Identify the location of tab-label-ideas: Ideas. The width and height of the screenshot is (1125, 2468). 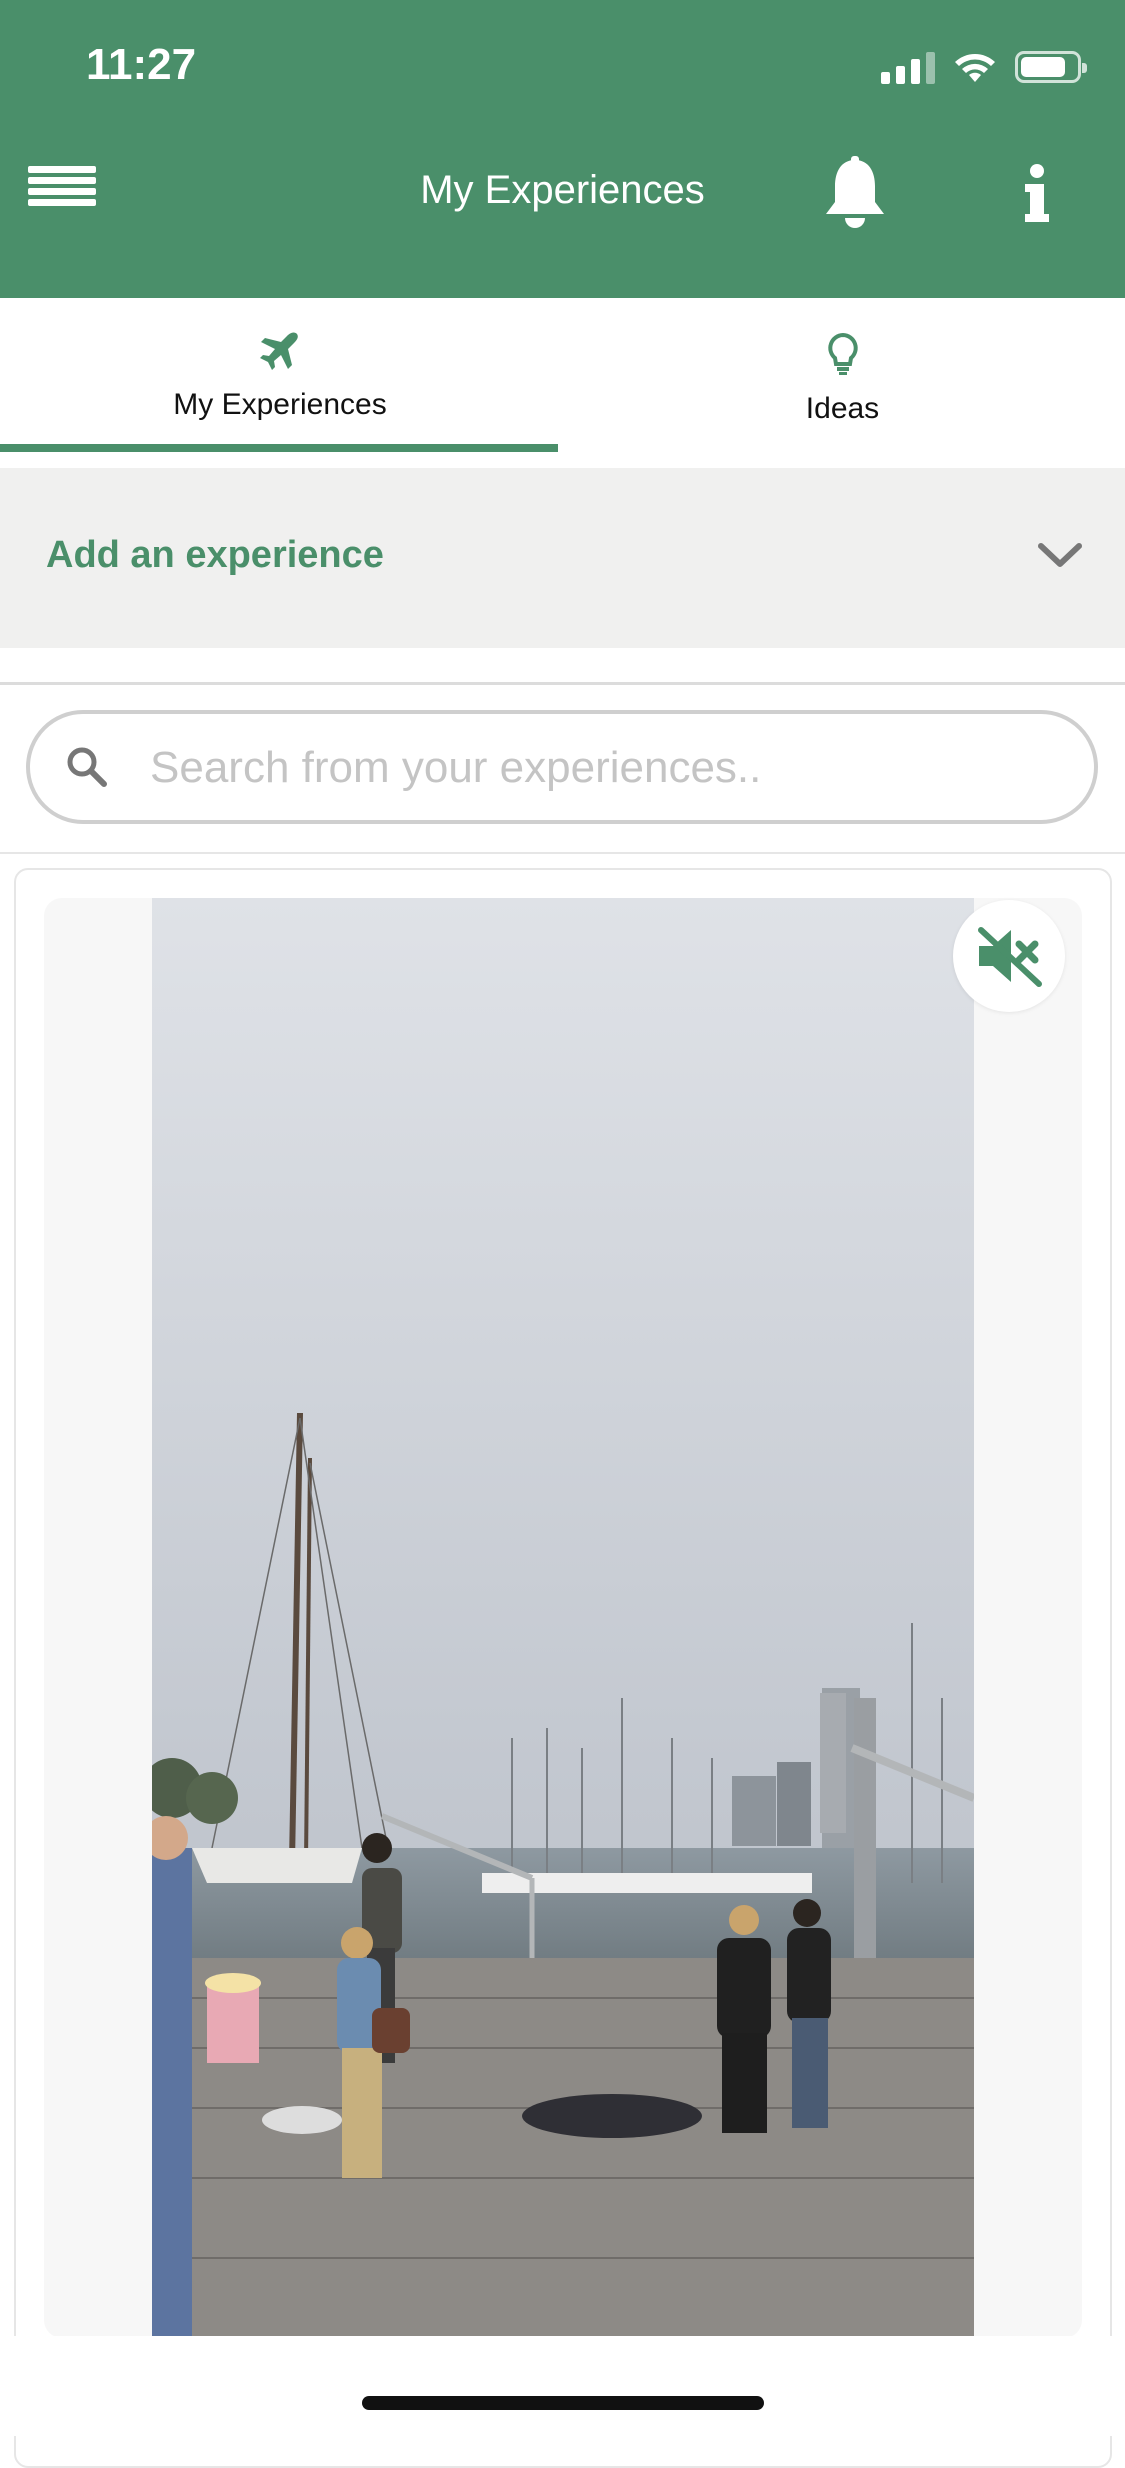
(842, 408).